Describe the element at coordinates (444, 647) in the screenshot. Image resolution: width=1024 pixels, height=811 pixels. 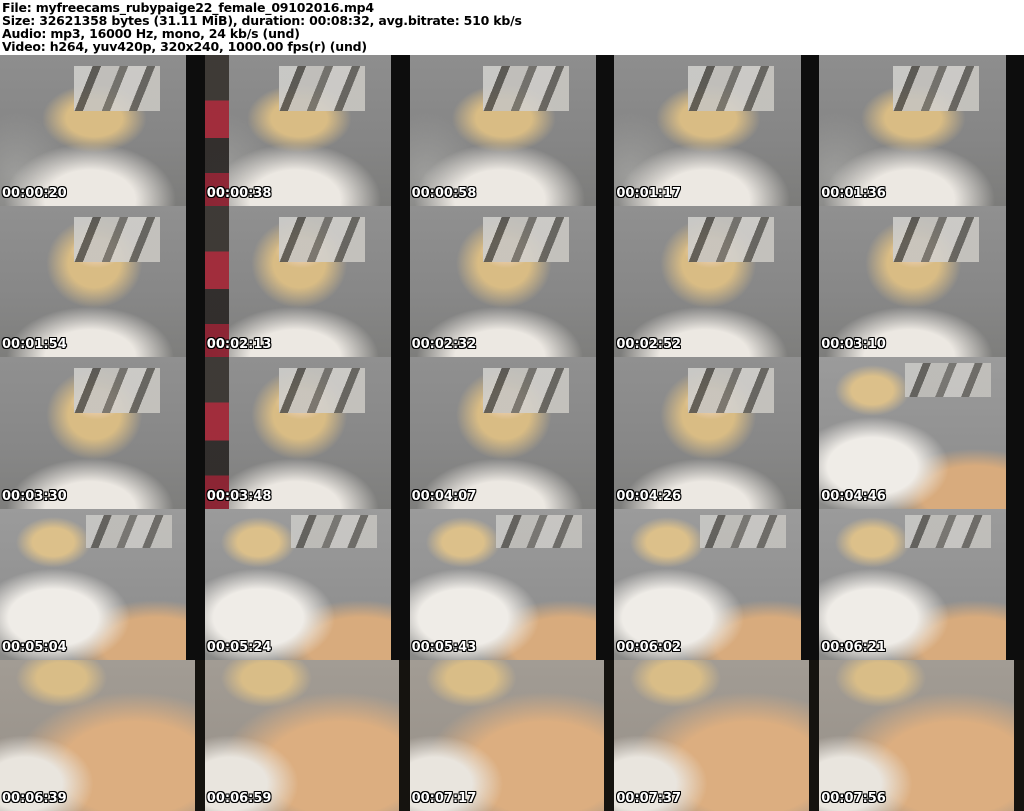
I see `timestamp-overlay: 00:05:43` at that location.